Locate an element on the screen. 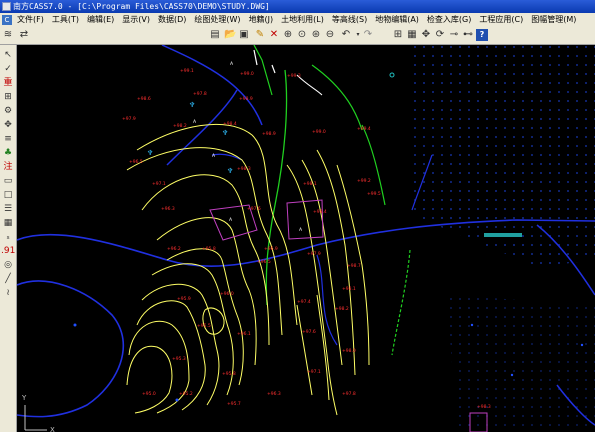  tree-icon: ♣ is located at coordinates (8, 153).